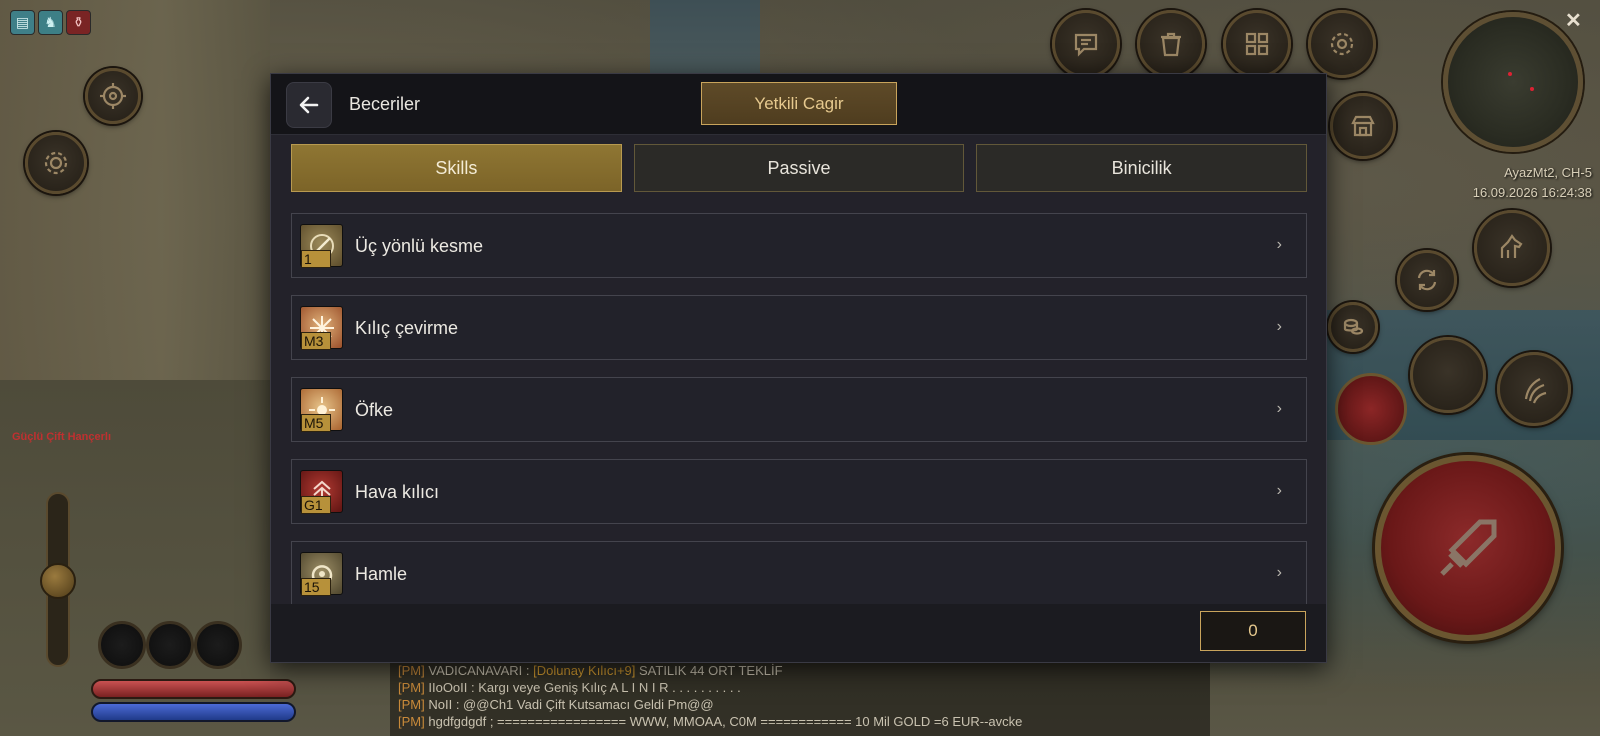 This screenshot has width=1600, height=736. Describe the element at coordinates (799, 327) in the screenshot. I see `skill-row: M3 Kılıç çevirme ›` at that location.